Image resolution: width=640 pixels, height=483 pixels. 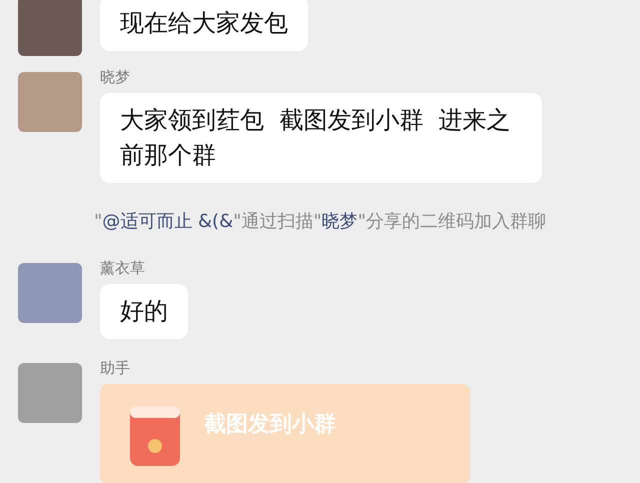 I want to click on message-bubble: 好的, so click(x=144, y=311).